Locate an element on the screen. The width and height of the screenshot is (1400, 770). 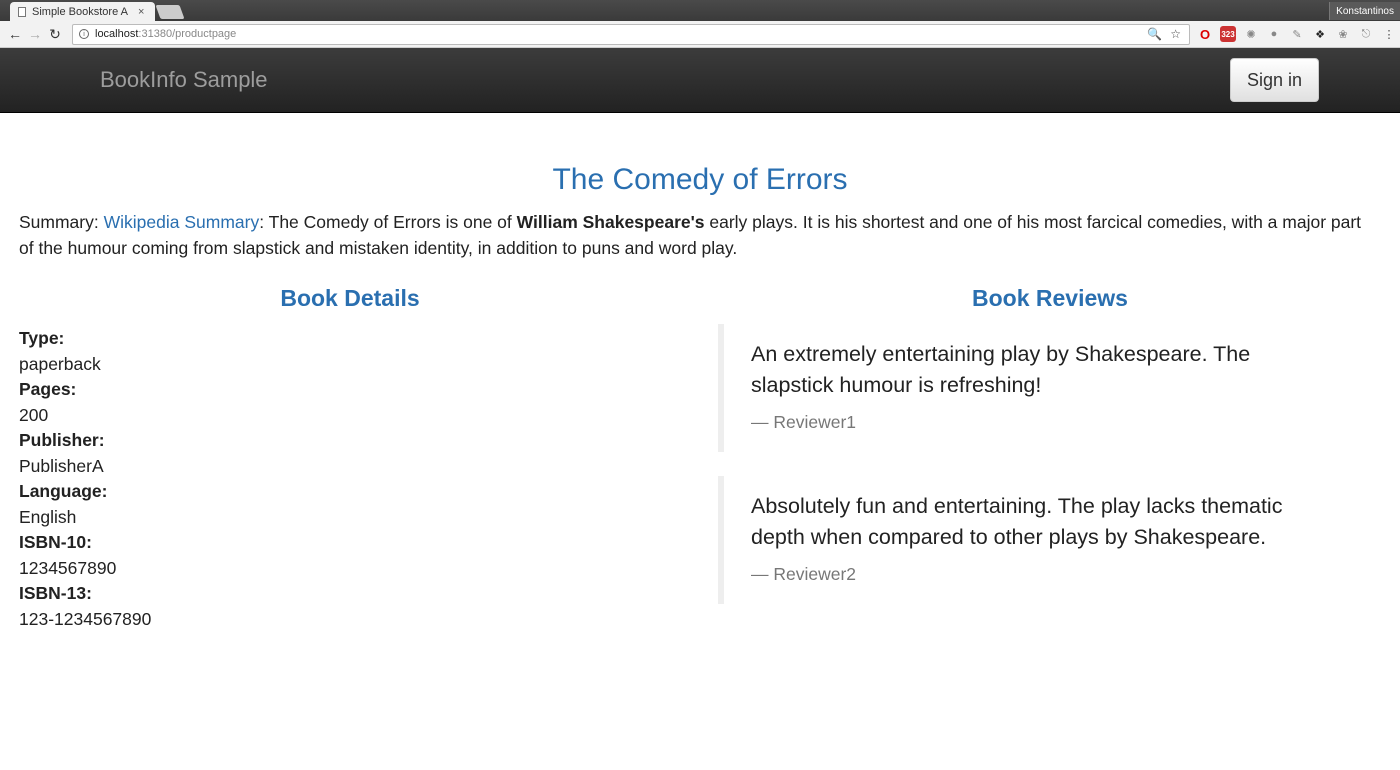
wikipedia-summary-link: Wikipedia Summary is located at coordinates (182, 222).